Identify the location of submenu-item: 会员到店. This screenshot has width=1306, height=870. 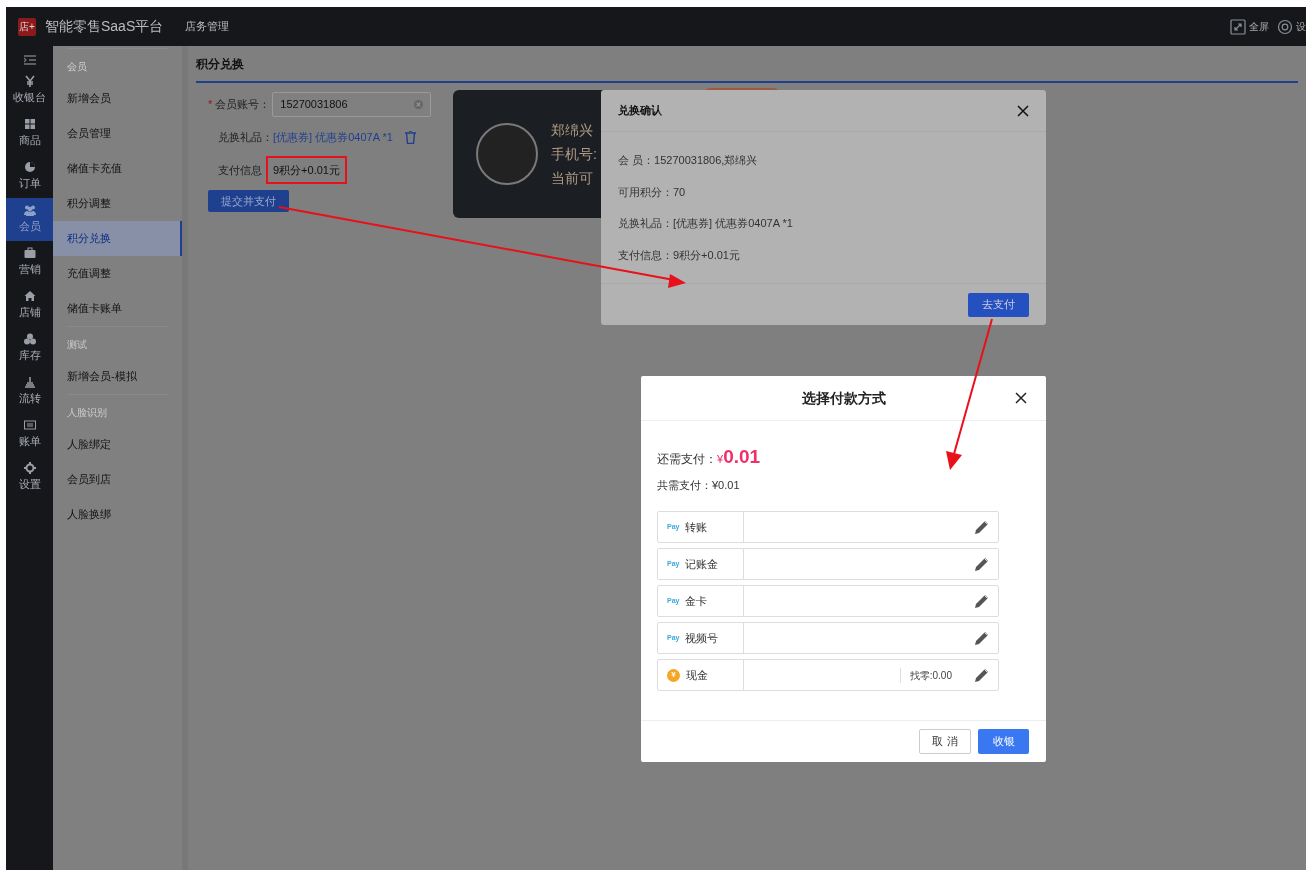
(117, 479).